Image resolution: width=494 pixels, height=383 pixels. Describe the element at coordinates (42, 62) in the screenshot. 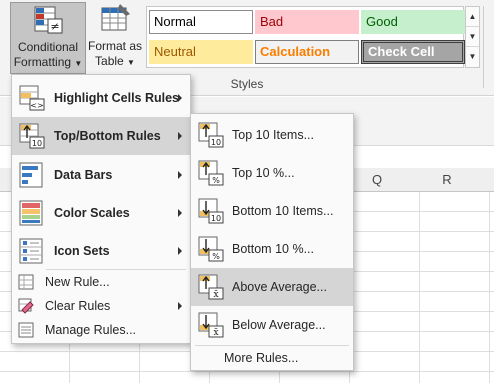

I see `cf-label-line2-text: Formatting` at that location.